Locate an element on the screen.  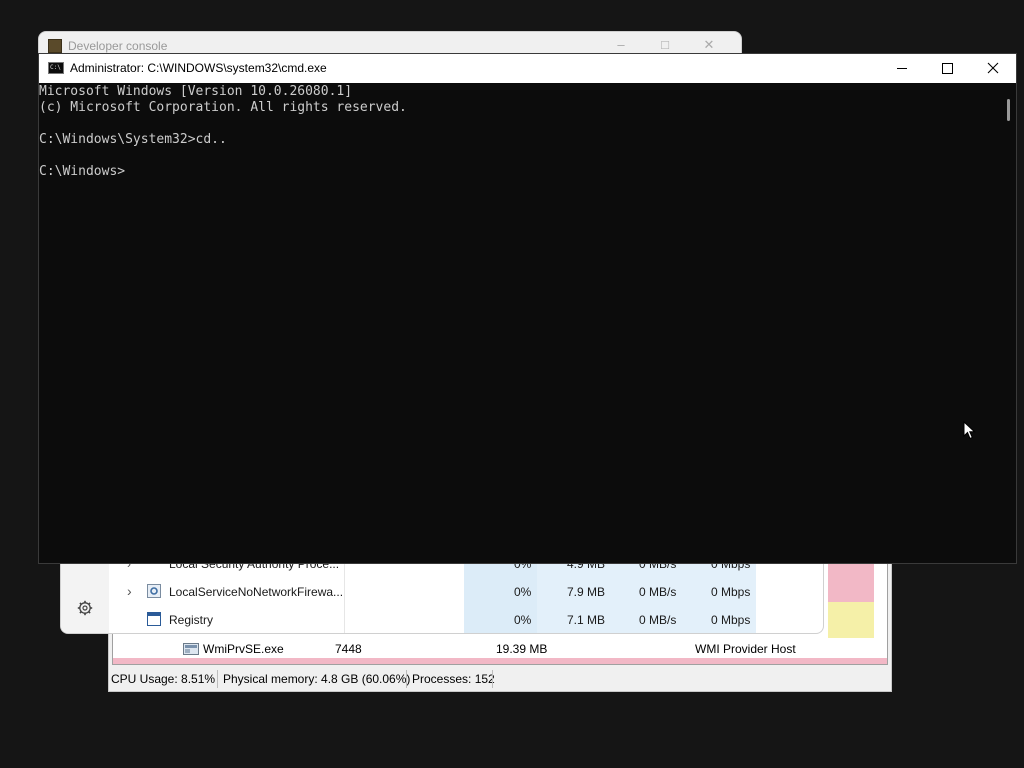
process-pid: 7448 is located at coordinates (348, 649).